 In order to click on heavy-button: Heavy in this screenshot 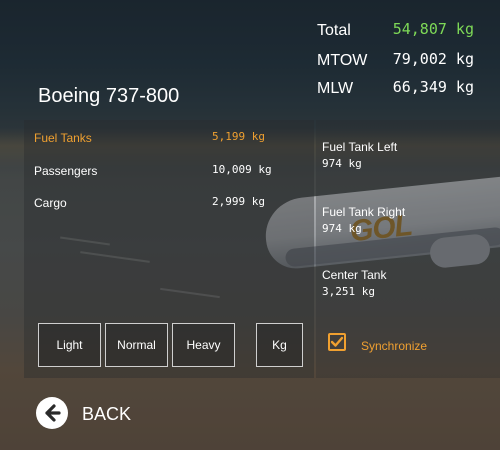, I will do `click(203, 345)`.